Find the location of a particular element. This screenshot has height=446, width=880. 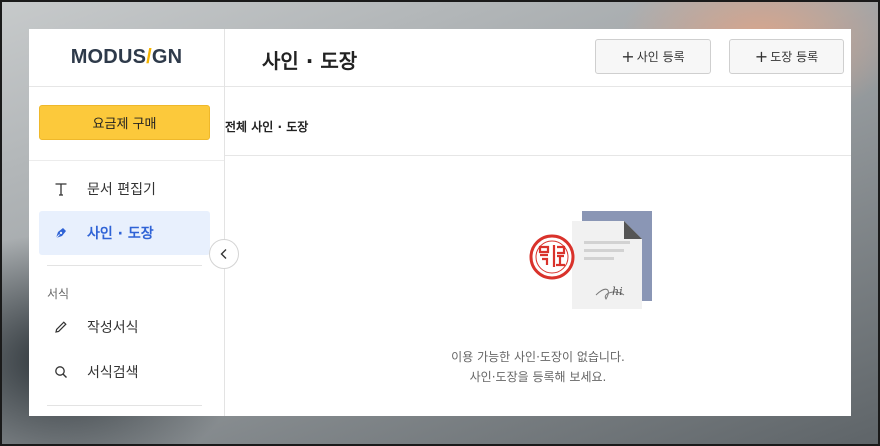

pen-nib-icon is located at coordinates (61, 233).